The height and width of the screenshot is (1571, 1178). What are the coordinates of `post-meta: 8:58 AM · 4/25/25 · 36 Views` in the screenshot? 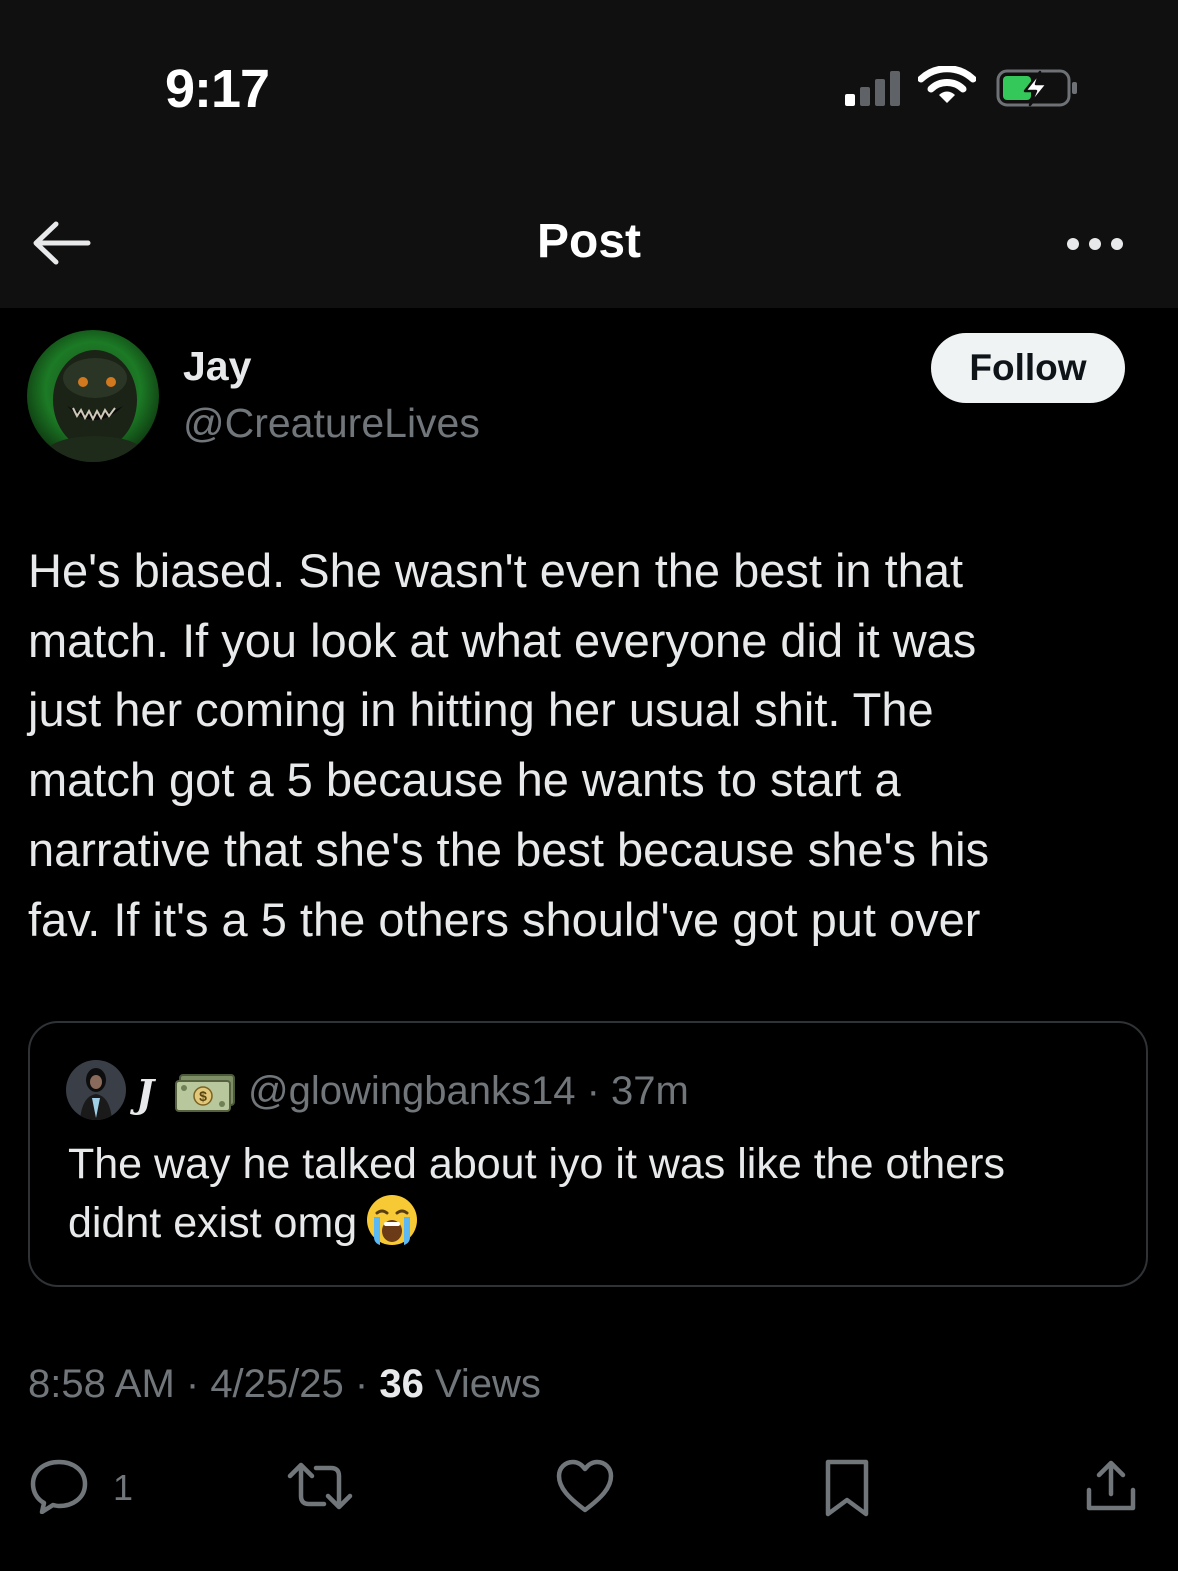 It's located at (284, 1384).